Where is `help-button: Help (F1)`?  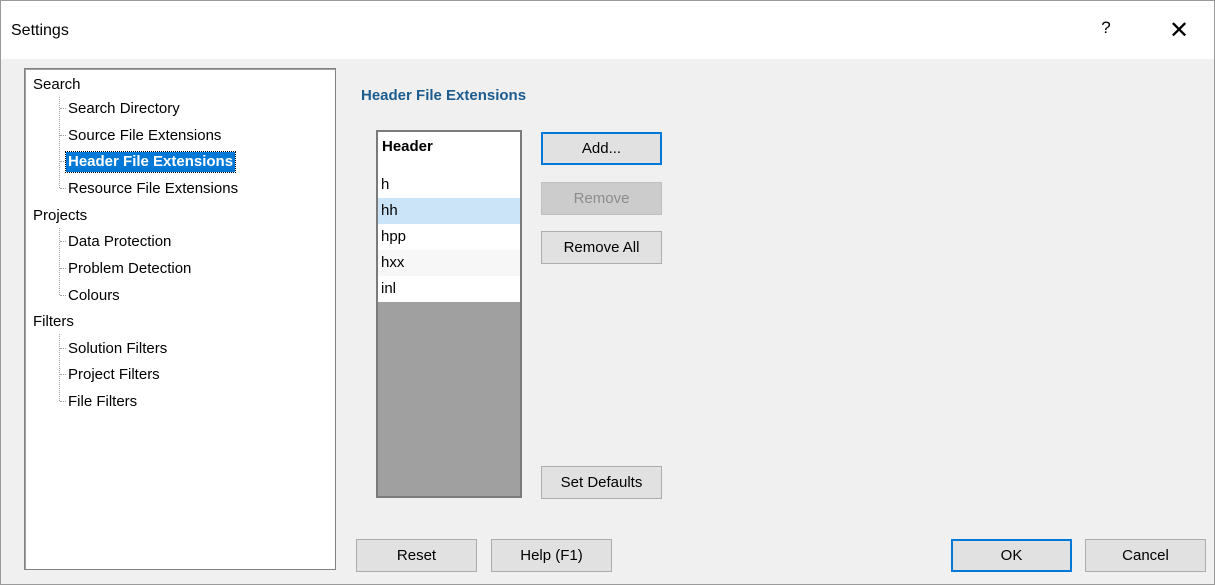
help-button: Help (F1) is located at coordinates (551, 555).